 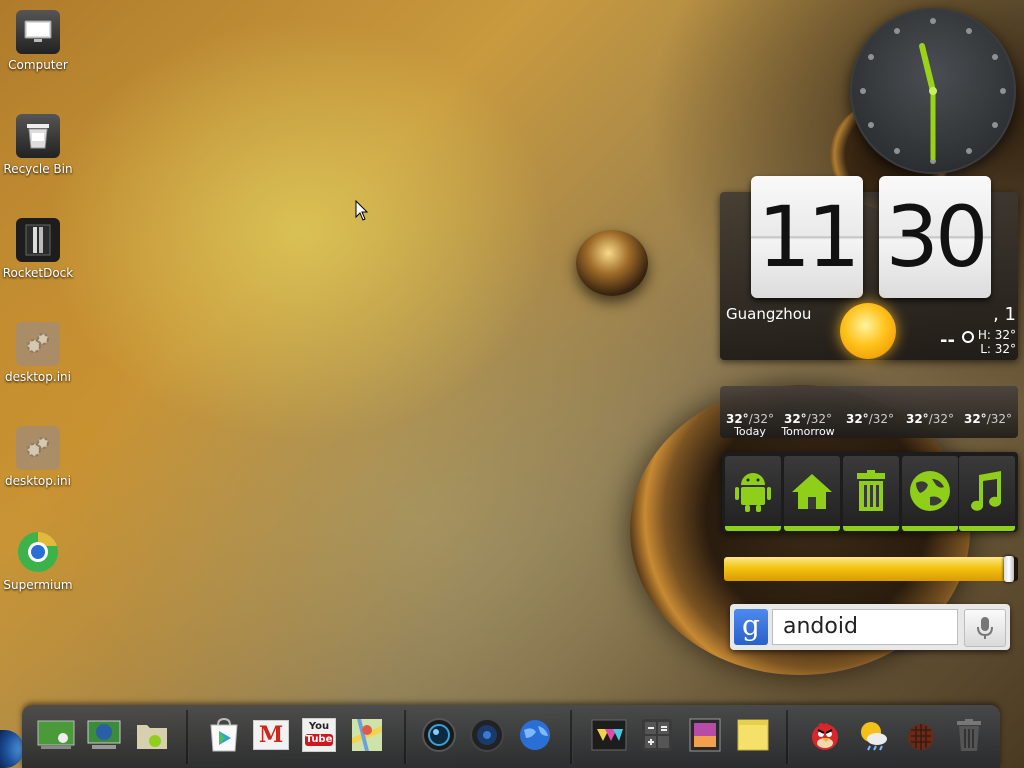 I want to click on dock-item-speaker, so click(x=487, y=735).